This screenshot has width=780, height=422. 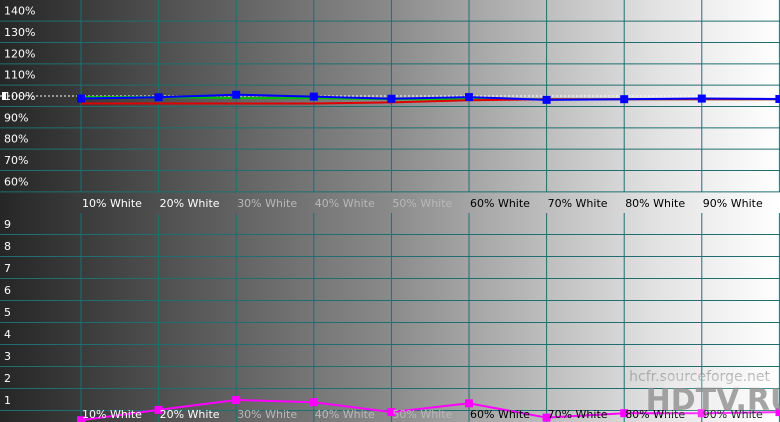 I want to click on hdtv-logo: HDTV.RU, so click(x=713, y=396).